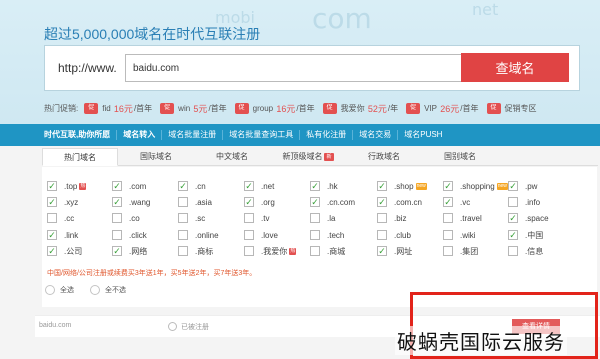  What do you see at coordinates (129, 186) in the screenshot?
I see `domain-option: ✓ .com` at bounding box center [129, 186].